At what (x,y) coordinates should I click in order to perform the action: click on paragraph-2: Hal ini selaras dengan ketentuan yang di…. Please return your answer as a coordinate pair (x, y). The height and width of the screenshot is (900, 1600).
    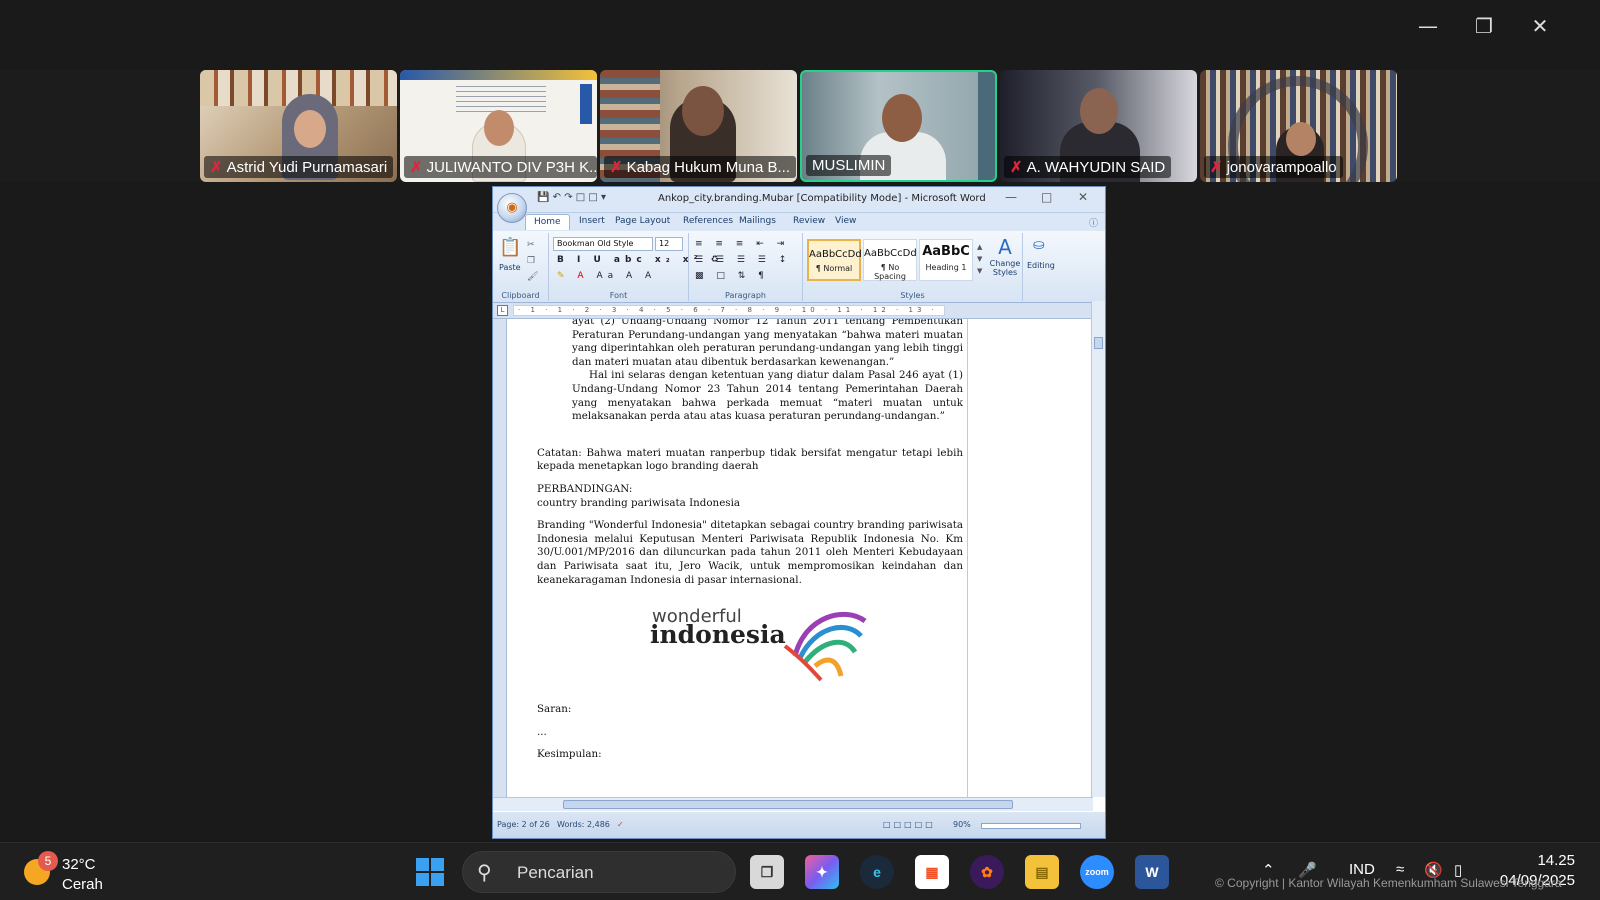
    Looking at the image, I should click on (767, 396).